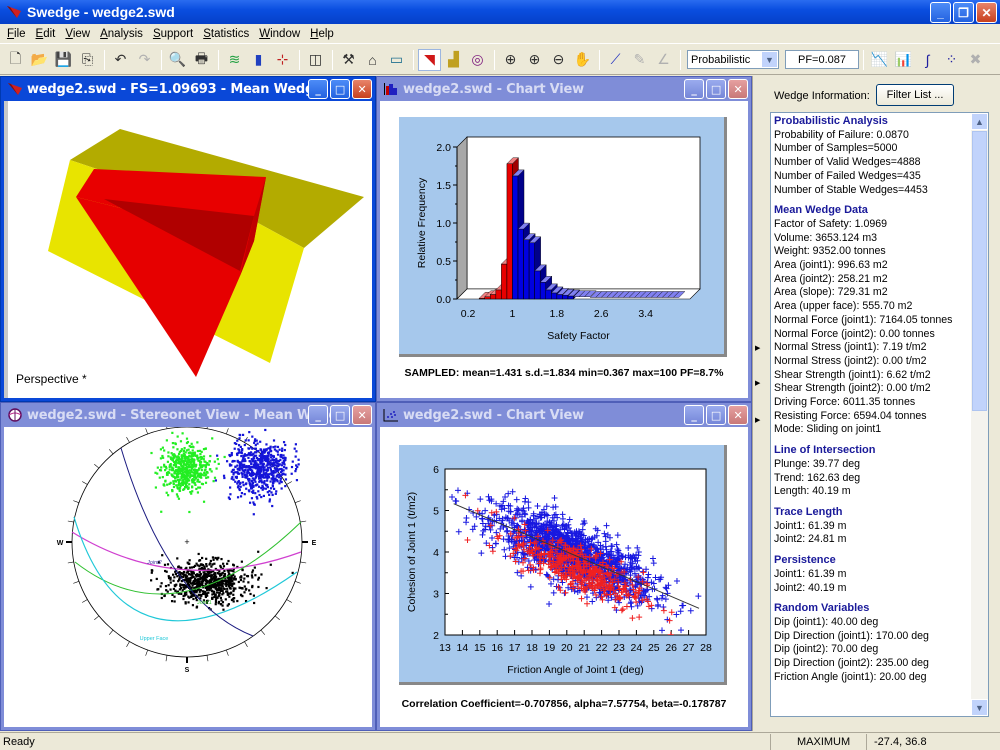 This screenshot has width=1000, height=750. Describe the element at coordinates (558, 60) in the screenshot. I see `zoom-out-button: ⊖` at that location.